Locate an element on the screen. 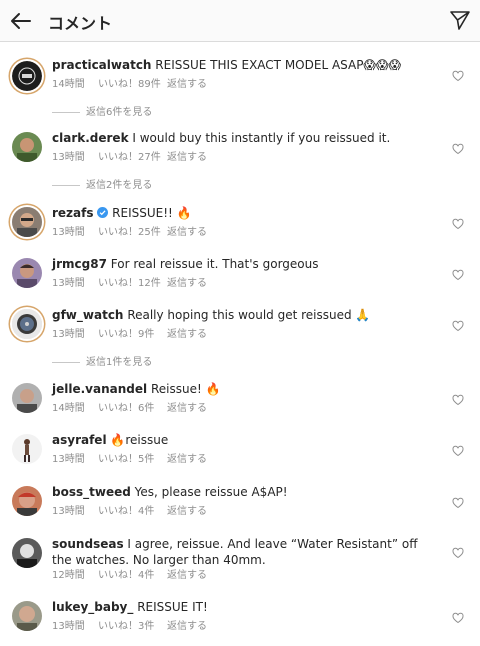  comment-text: REISSUE IT! is located at coordinates (172, 607).